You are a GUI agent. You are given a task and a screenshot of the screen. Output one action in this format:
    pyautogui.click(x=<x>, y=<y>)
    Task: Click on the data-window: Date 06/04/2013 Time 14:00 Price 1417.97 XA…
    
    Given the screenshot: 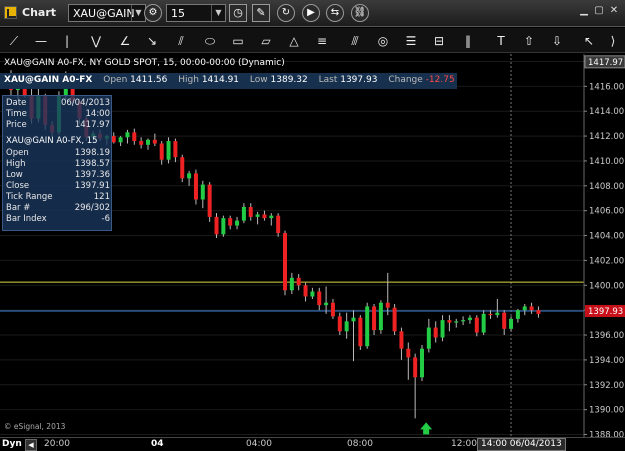 What is the action you would take?
    pyautogui.click(x=57, y=163)
    